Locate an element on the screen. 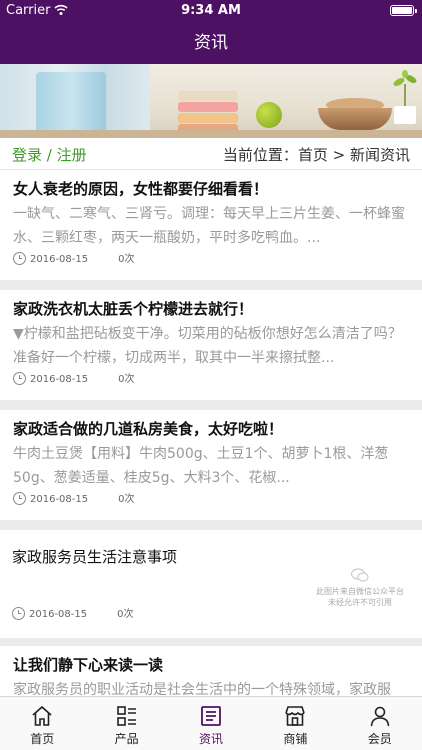 The image size is (422, 750). auth-links: 登录 / 注册 is located at coordinates (49, 154).